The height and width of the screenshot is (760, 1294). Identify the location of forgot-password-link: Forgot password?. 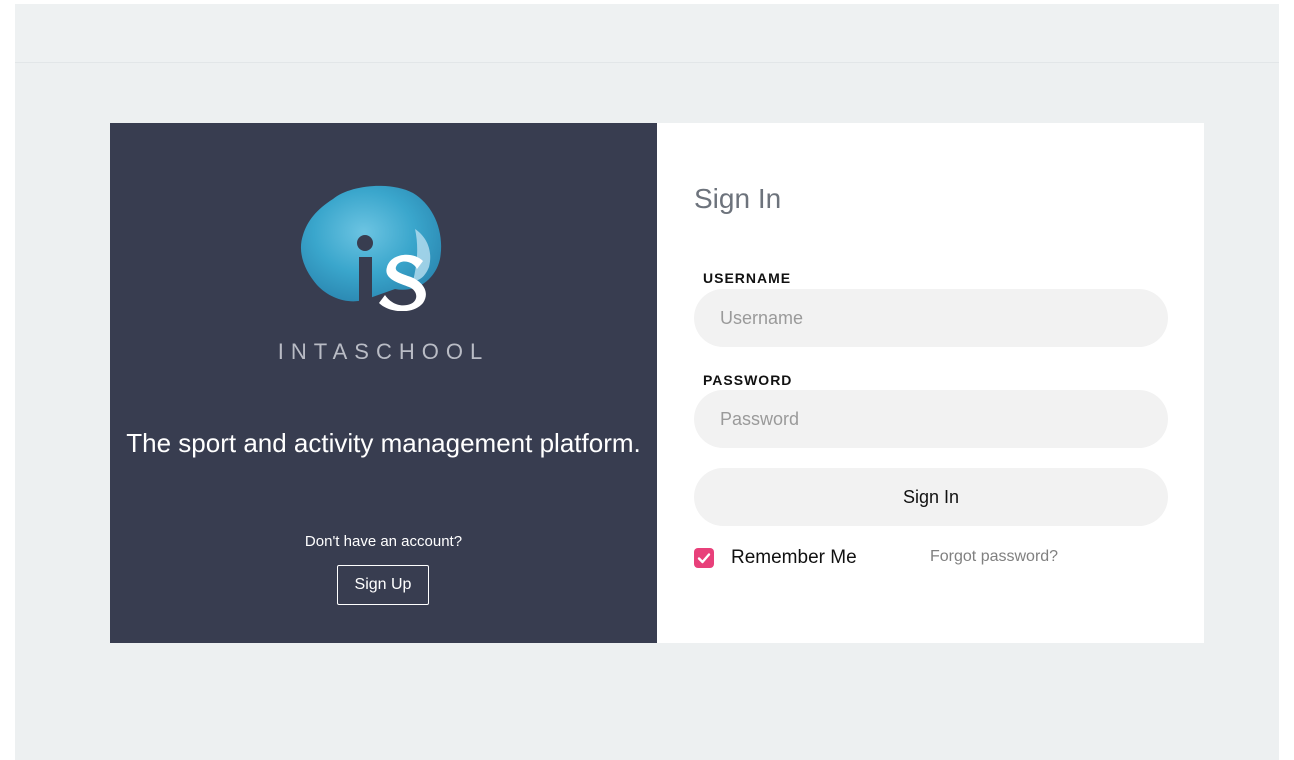
(994, 557).